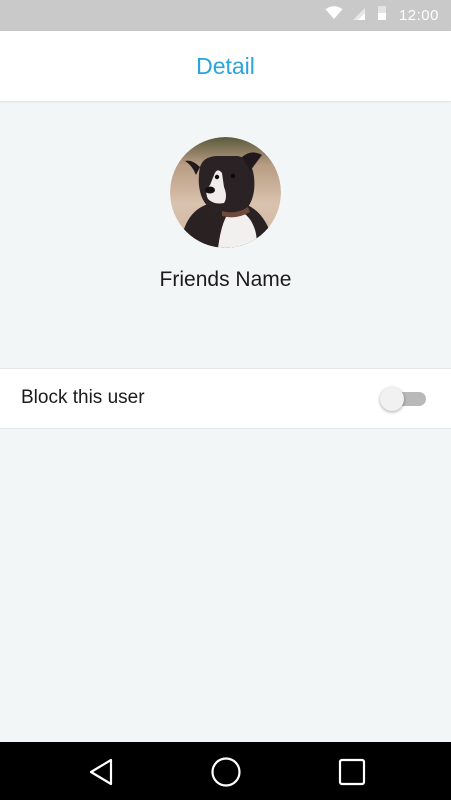 This screenshot has width=451, height=800. I want to click on recents-icon, so click(352, 772).